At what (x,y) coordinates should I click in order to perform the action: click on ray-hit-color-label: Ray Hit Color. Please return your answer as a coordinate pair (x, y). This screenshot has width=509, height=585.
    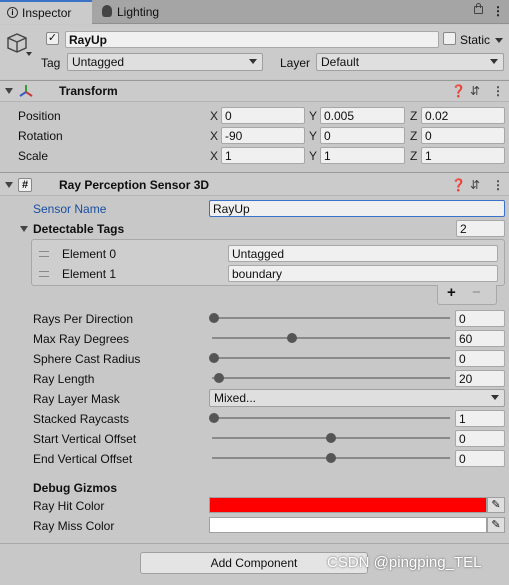
    Looking at the image, I should click on (69, 506).